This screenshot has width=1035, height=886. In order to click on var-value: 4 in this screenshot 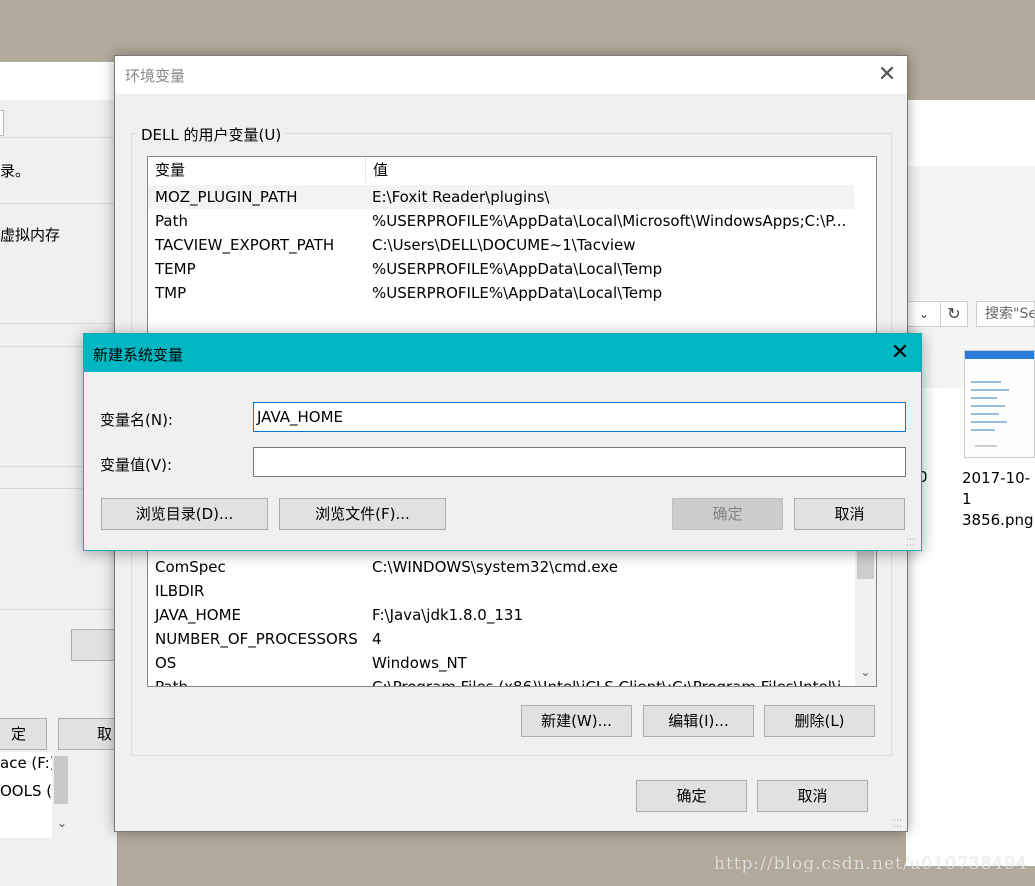, I will do `click(377, 639)`.